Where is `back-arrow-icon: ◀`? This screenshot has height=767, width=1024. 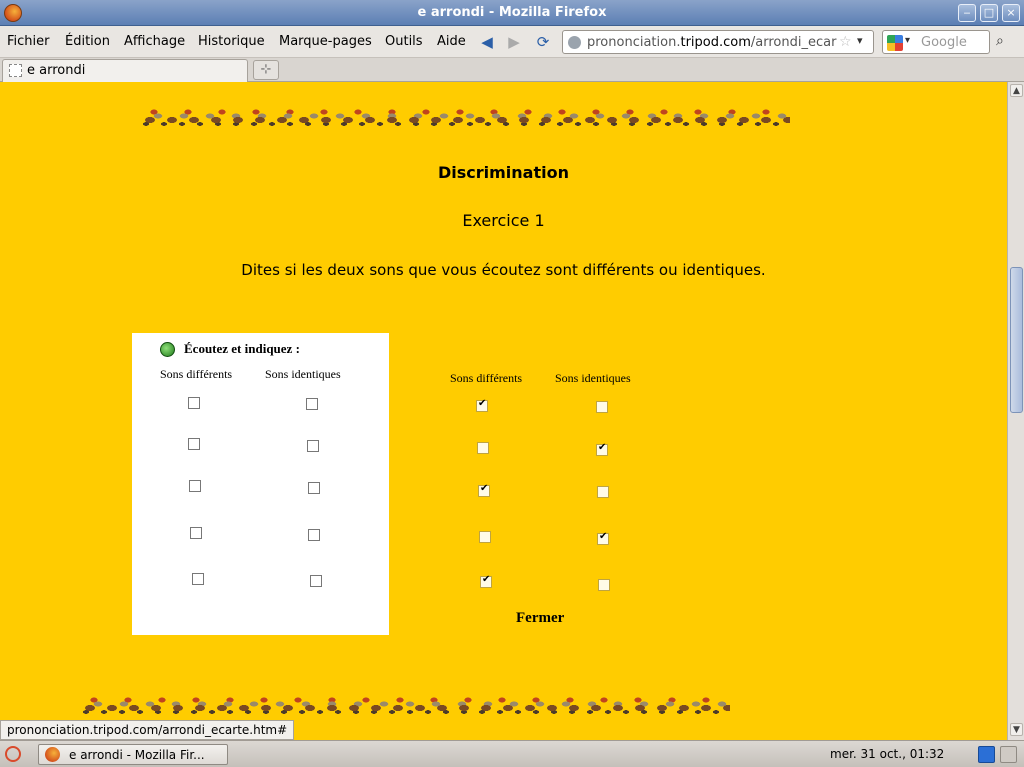
back-arrow-icon: ◀ is located at coordinates (487, 42).